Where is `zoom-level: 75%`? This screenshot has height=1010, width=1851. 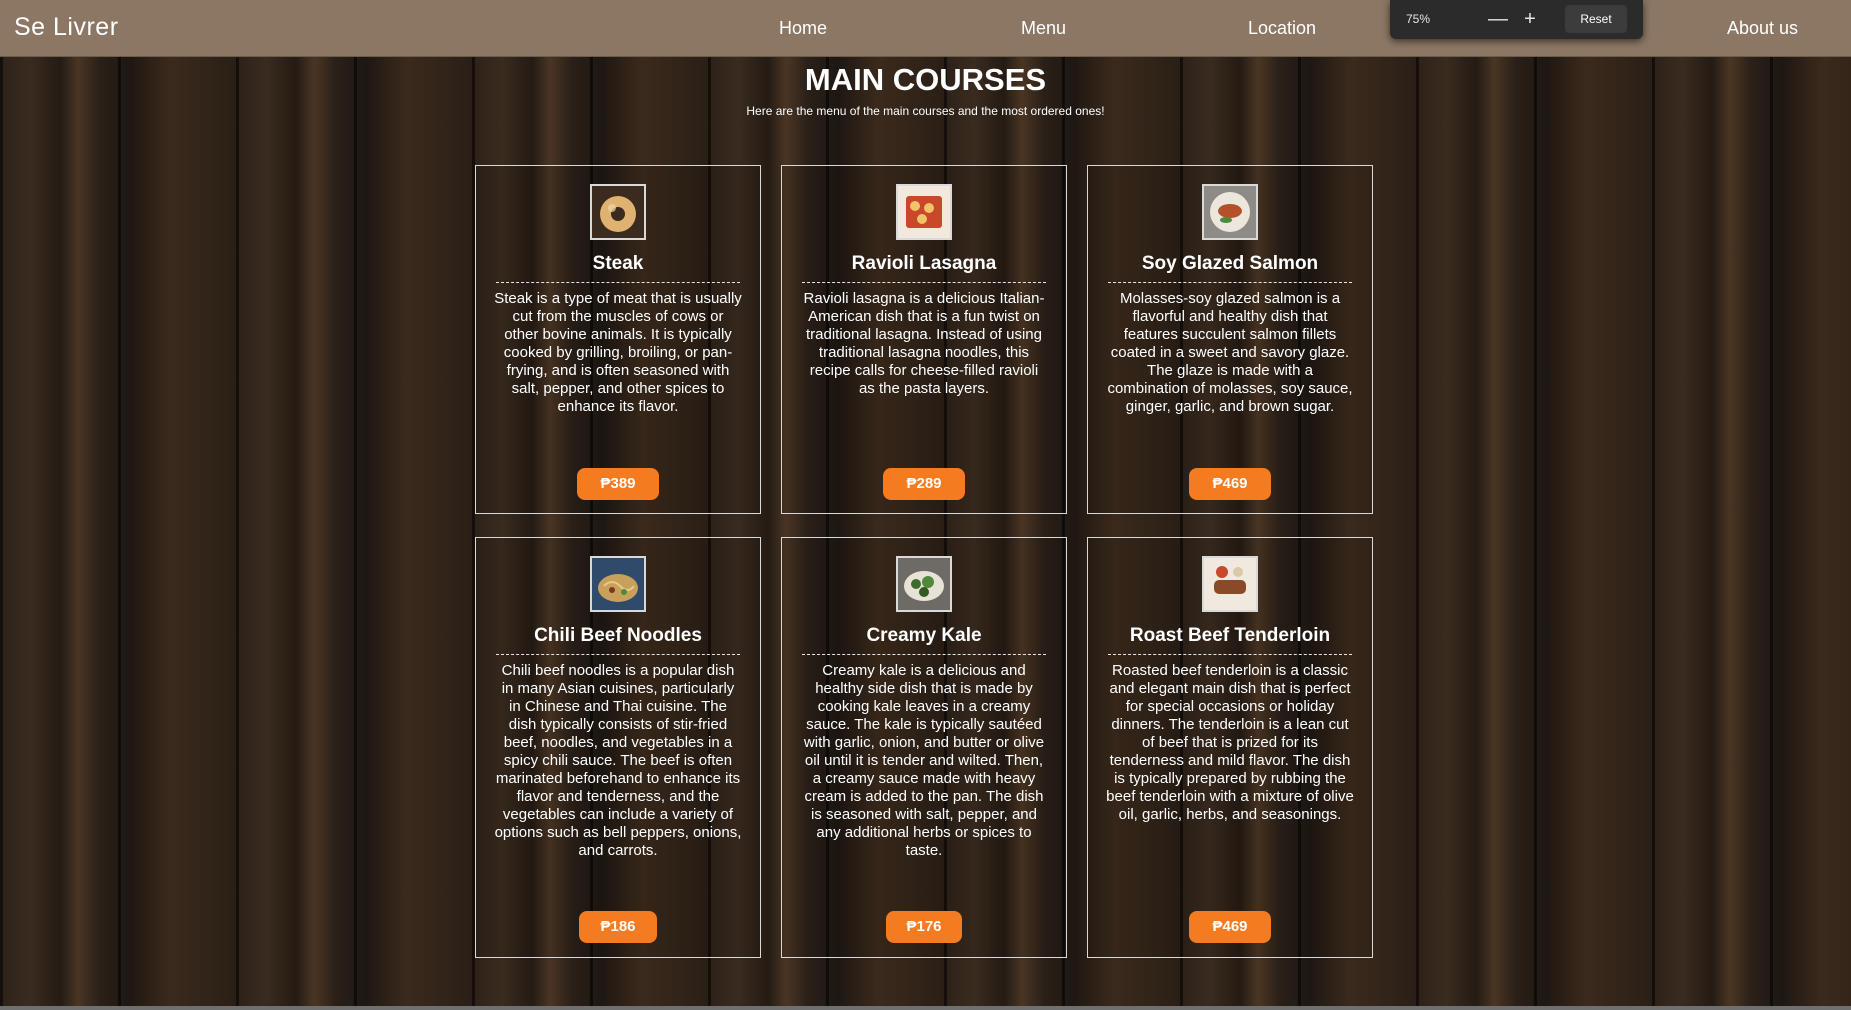
zoom-level: 75% is located at coordinates (1418, 19).